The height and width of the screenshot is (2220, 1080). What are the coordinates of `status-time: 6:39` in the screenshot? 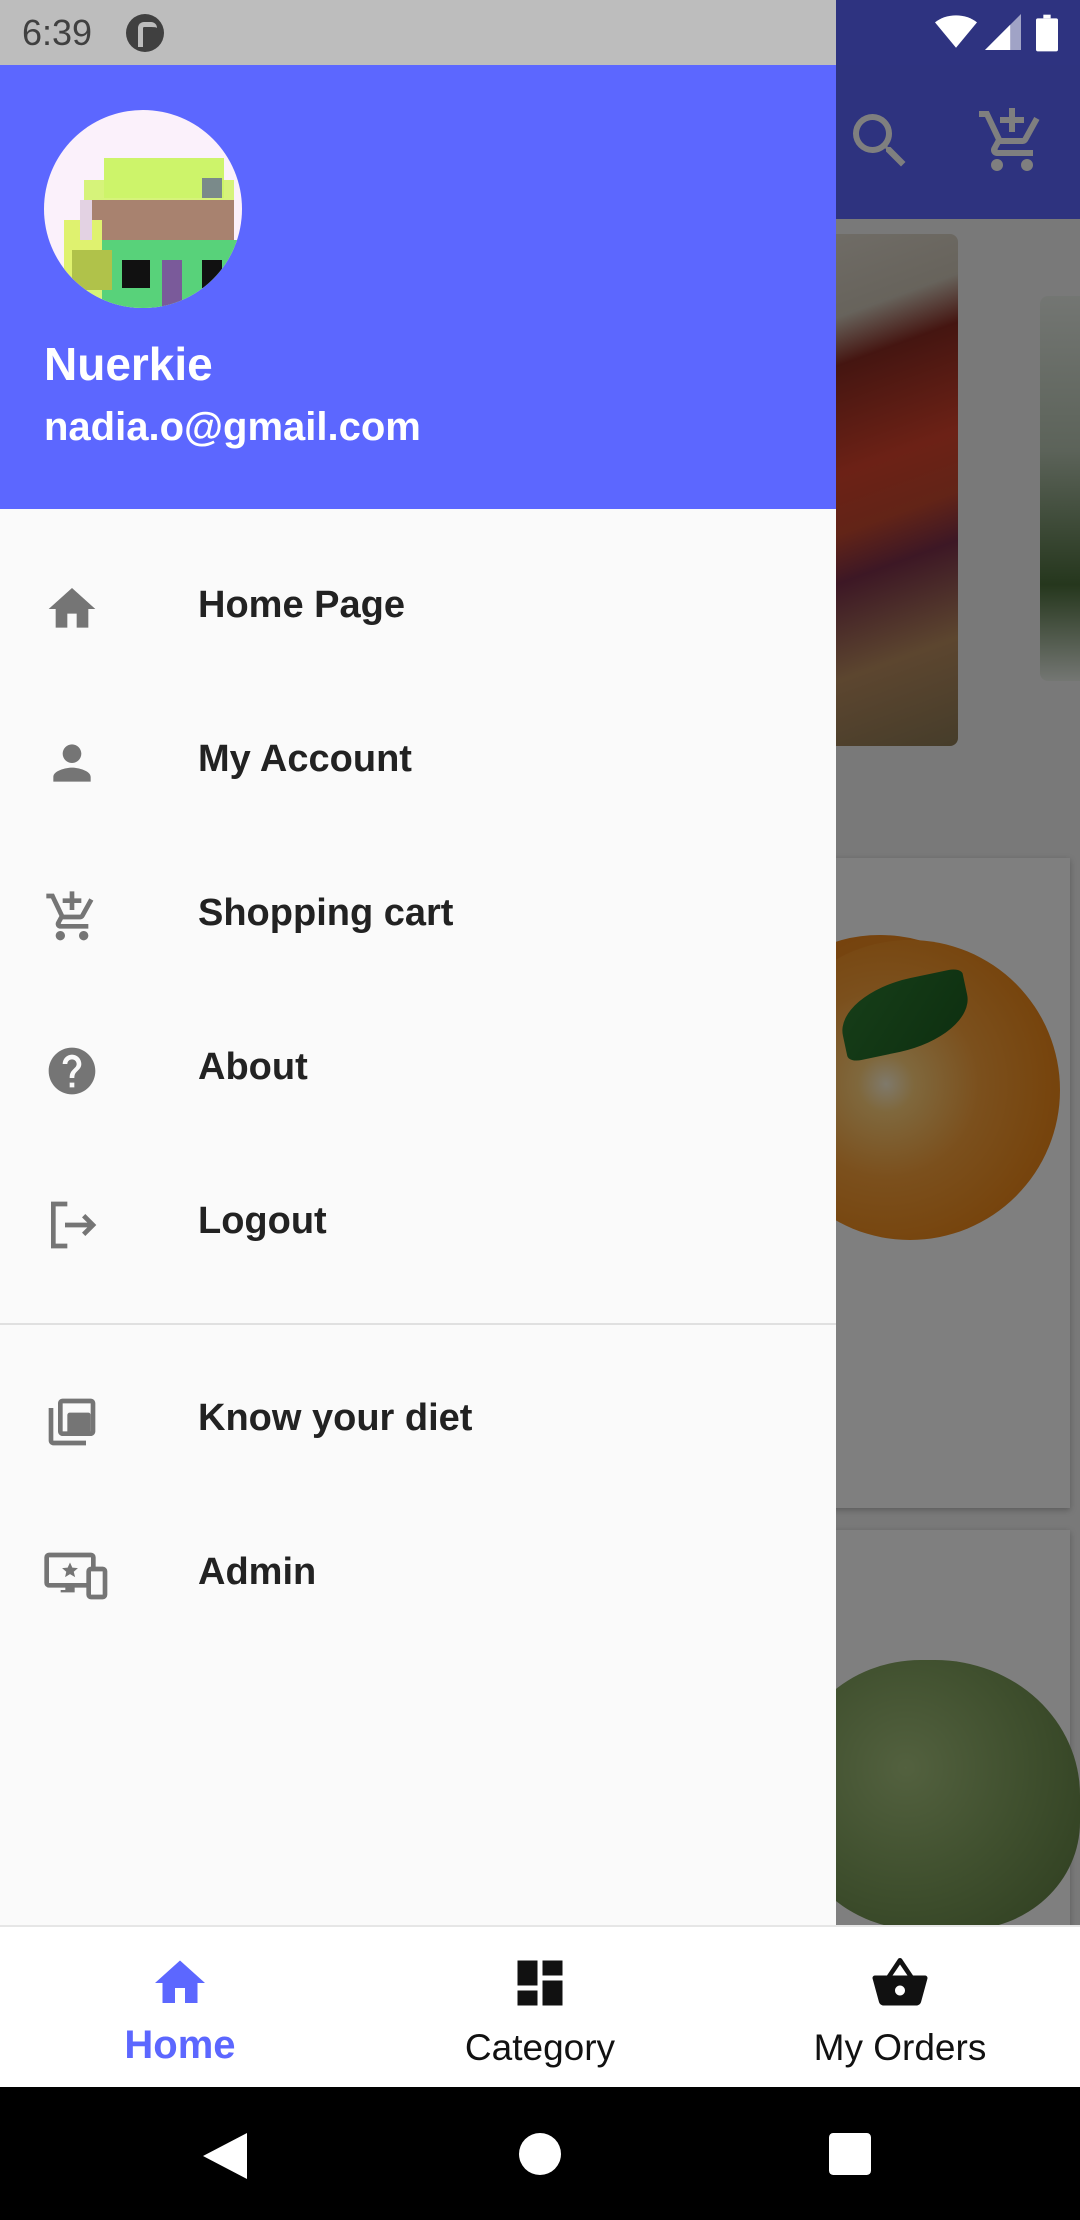 It's located at (57, 32).